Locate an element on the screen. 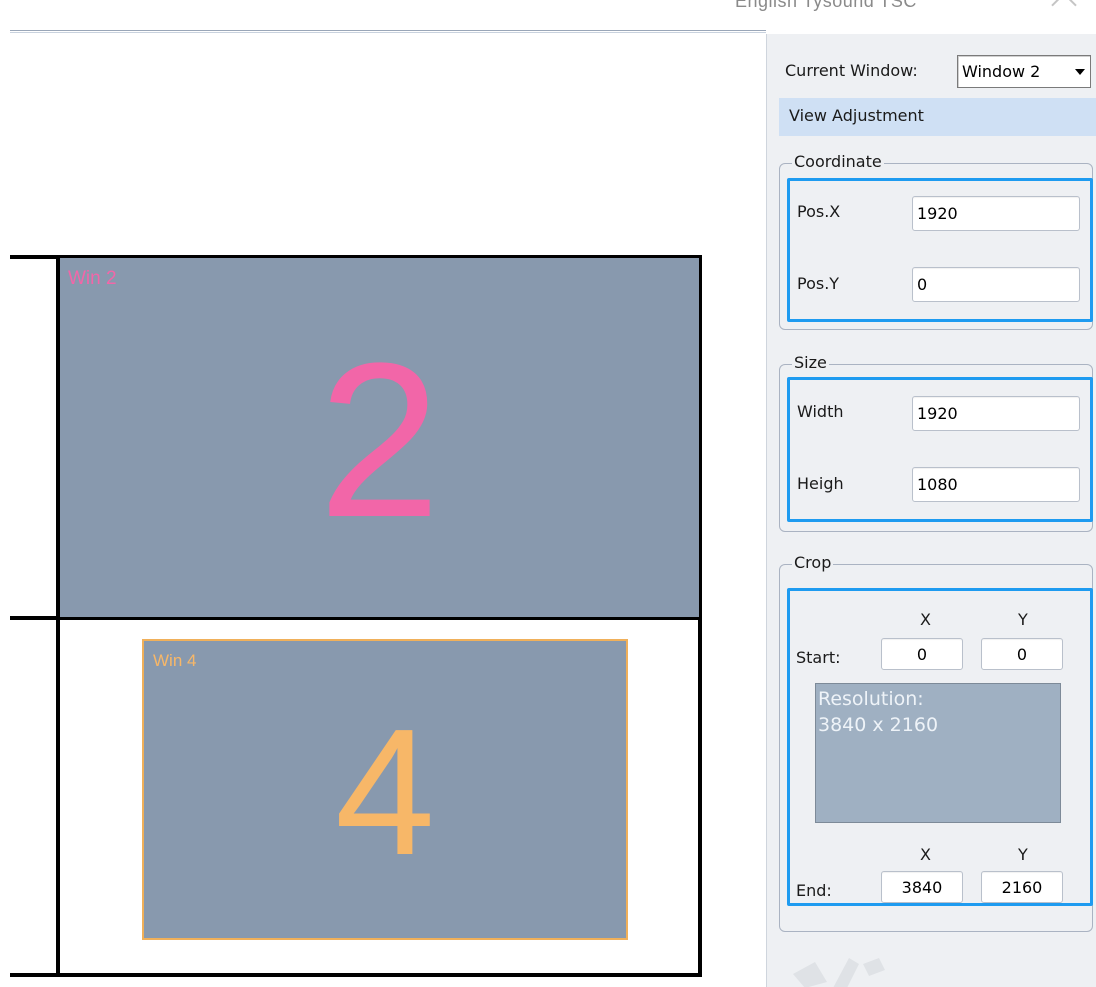  crop-start-y-input: 0 is located at coordinates (1022, 654).